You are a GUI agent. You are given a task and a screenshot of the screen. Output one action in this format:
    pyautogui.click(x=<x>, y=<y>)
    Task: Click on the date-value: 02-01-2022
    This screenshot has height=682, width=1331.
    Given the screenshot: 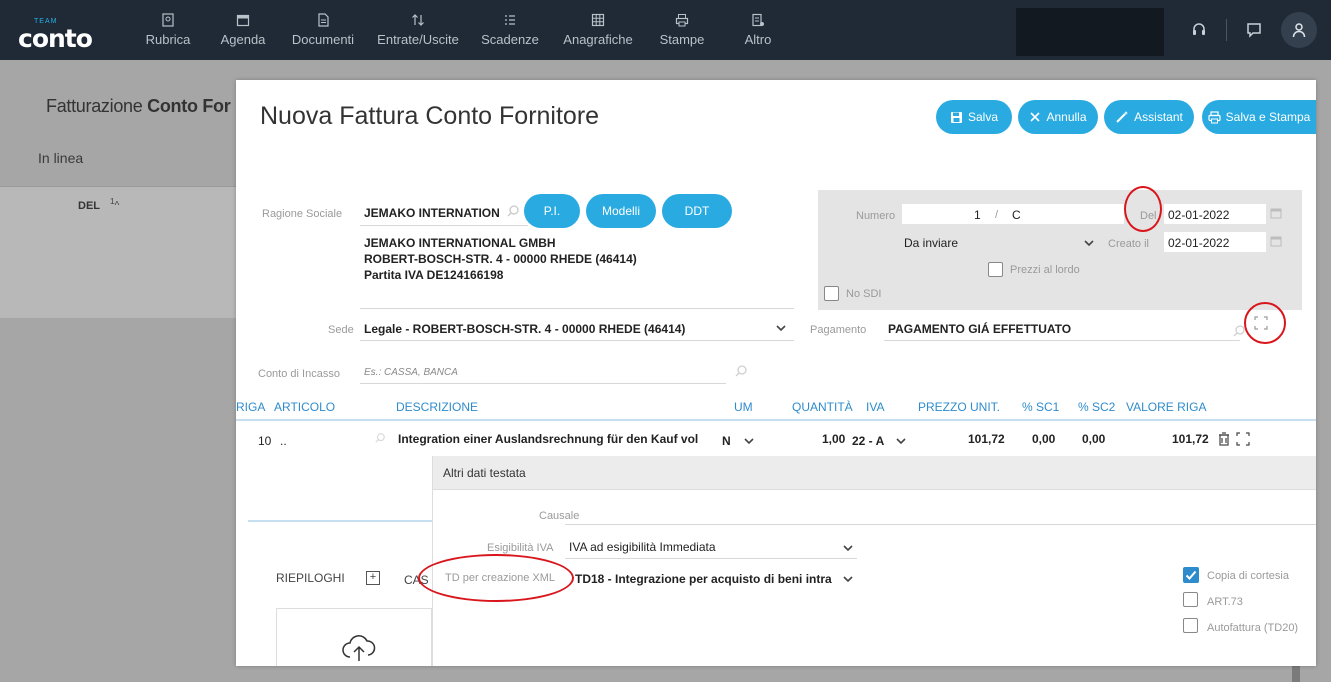 What is the action you would take?
    pyautogui.click(x=1199, y=215)
    